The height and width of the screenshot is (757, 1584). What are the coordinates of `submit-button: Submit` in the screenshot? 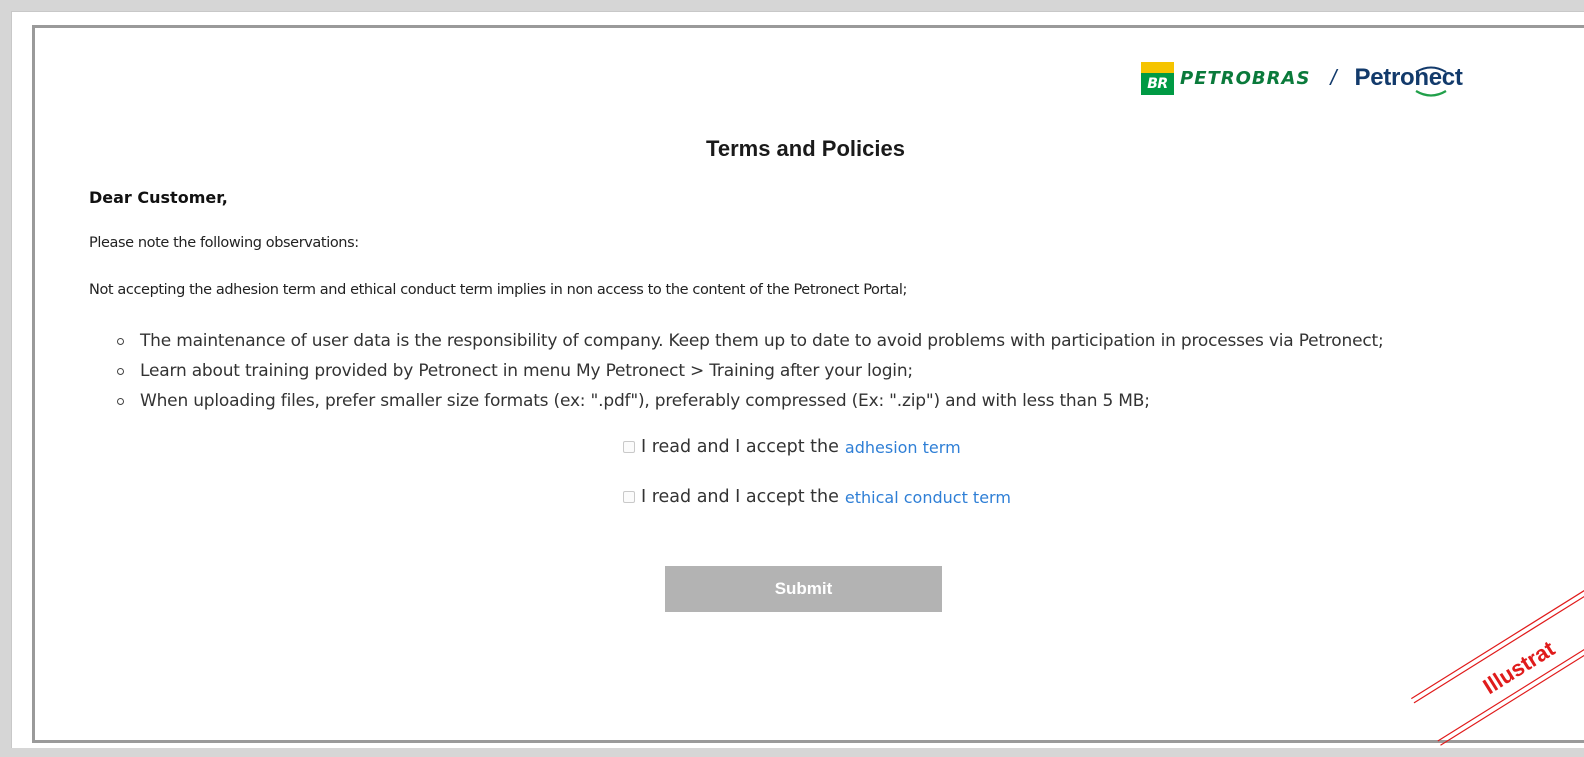 It's located at (803, 589).